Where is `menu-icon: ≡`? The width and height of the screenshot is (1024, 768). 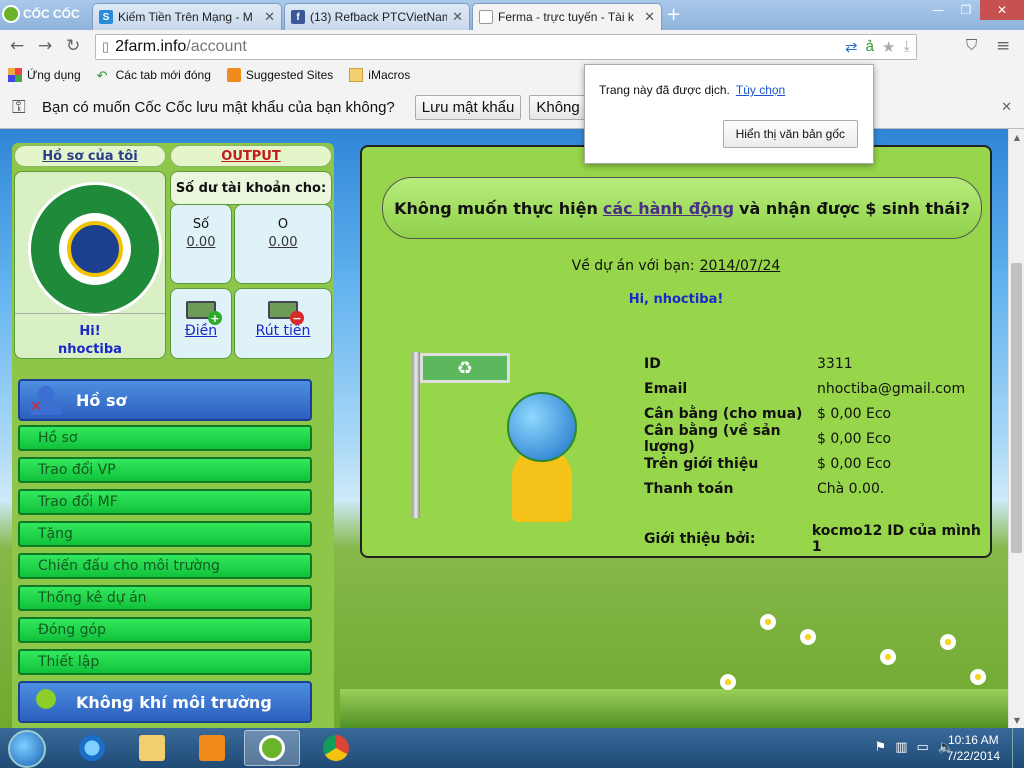
menu-icon: ≡ is located at coordinates (1003, 46).